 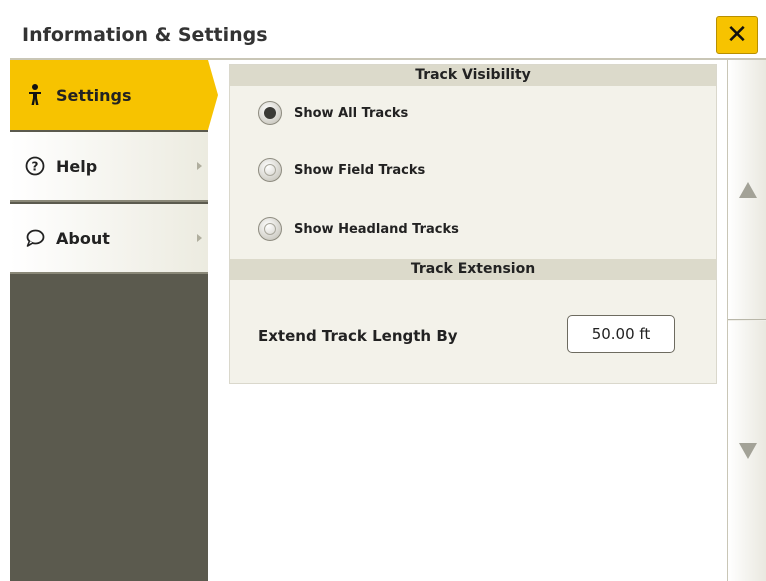 What do you see at coordinates (83, 238) in the screenshot?
I see `sidebar-item-label: About` at bounding box center [83, 238].